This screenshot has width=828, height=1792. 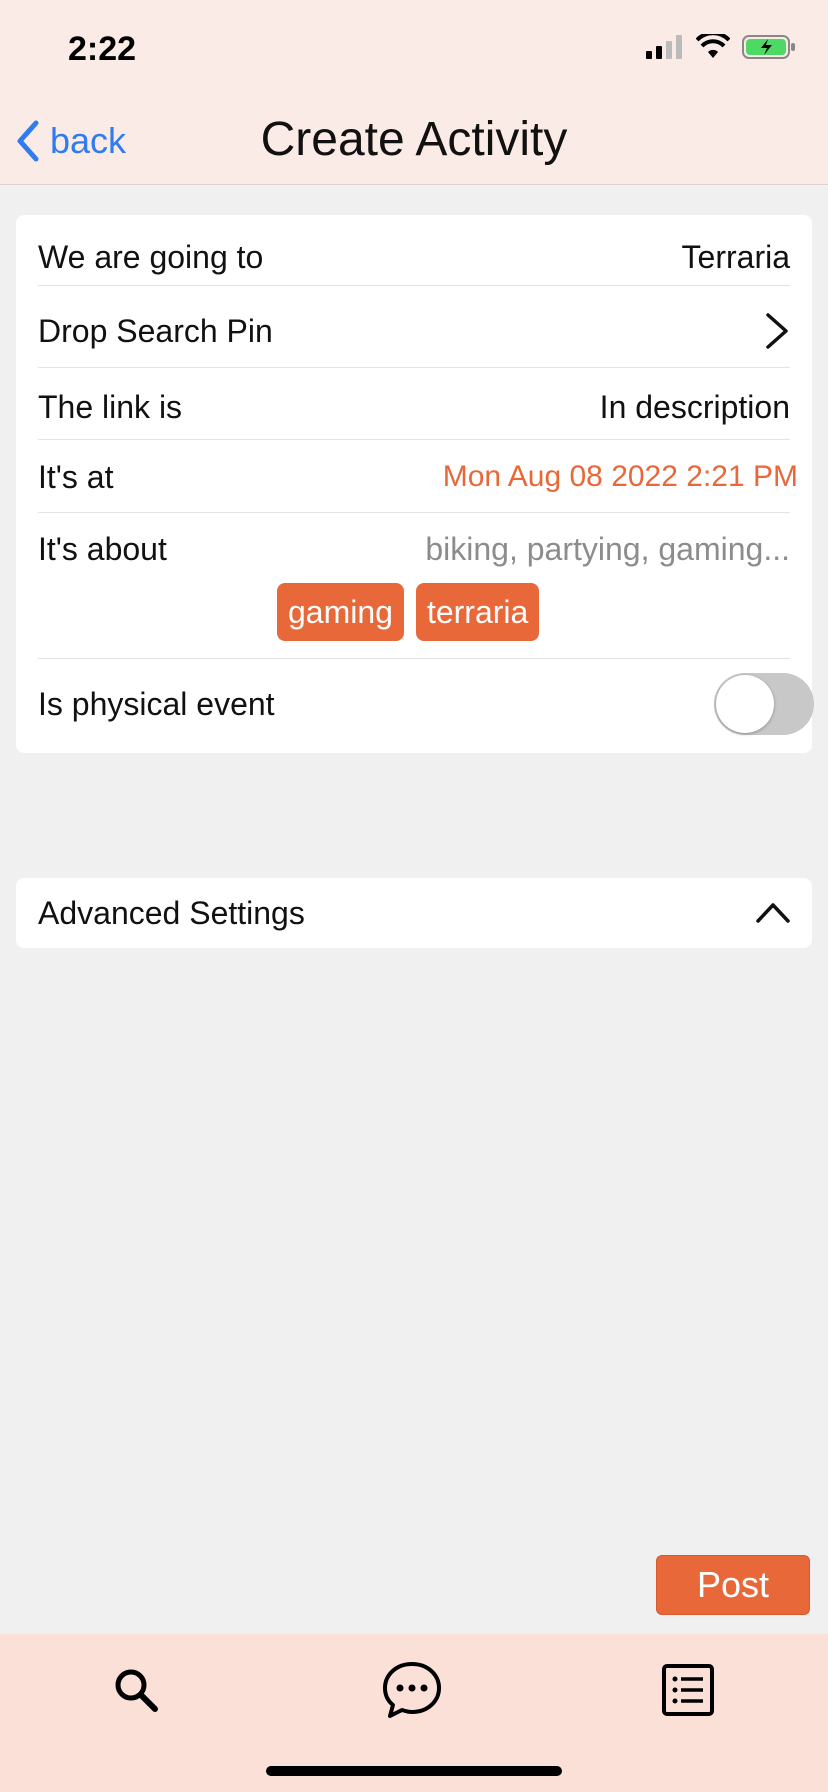 What do you see at coordinates (695, 407) in the screenshot?
I see `link-value: In description` at bounding box center [695, 407].